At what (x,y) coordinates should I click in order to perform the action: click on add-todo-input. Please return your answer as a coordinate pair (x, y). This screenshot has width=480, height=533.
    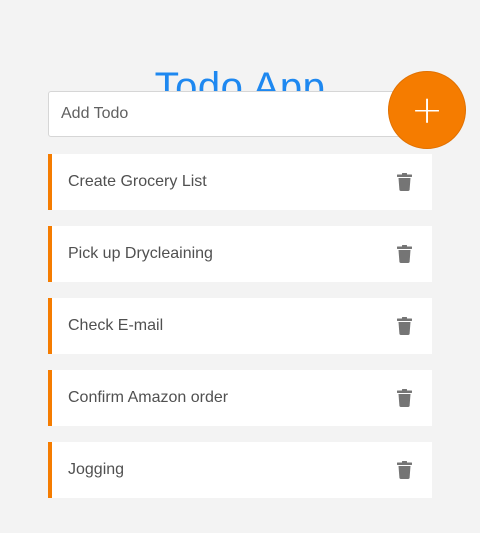
    Looking at the image, I should click on (240, 114).